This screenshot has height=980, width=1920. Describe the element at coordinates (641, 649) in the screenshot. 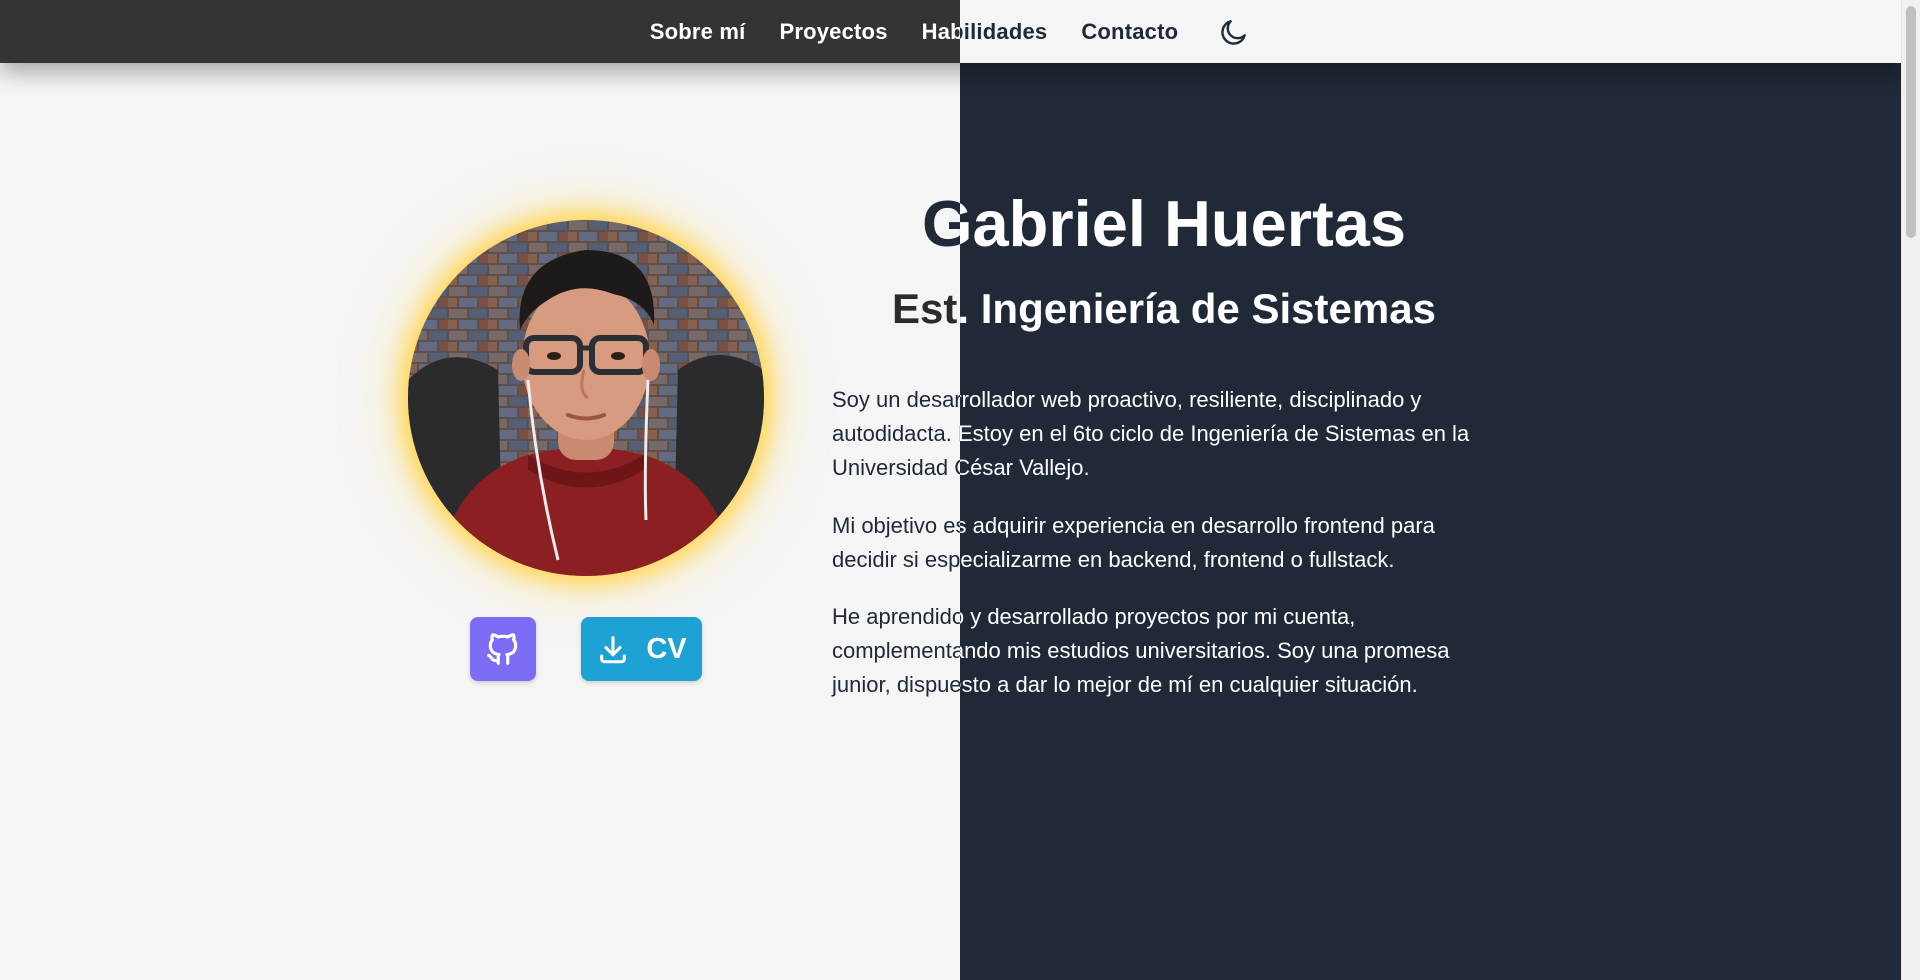

I see `download-cv-button: CV` at that location.